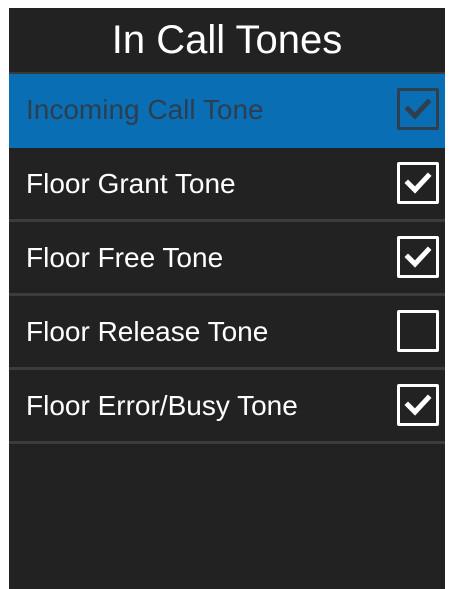  I want to click on list-item-floor-release-tone: Floor Release Tone, so click(227, 333).